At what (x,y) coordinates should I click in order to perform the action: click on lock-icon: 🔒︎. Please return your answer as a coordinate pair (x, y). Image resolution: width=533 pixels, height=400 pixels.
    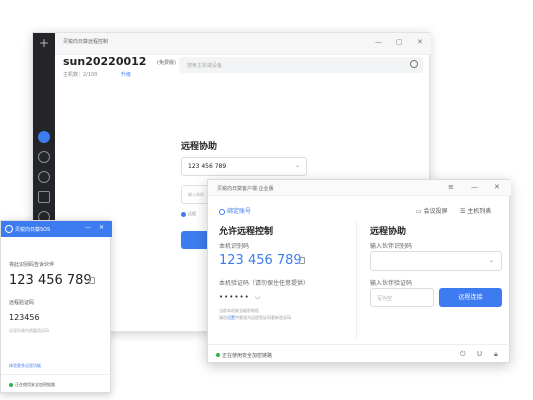
    Looking at the image, I should click on (496, 354).